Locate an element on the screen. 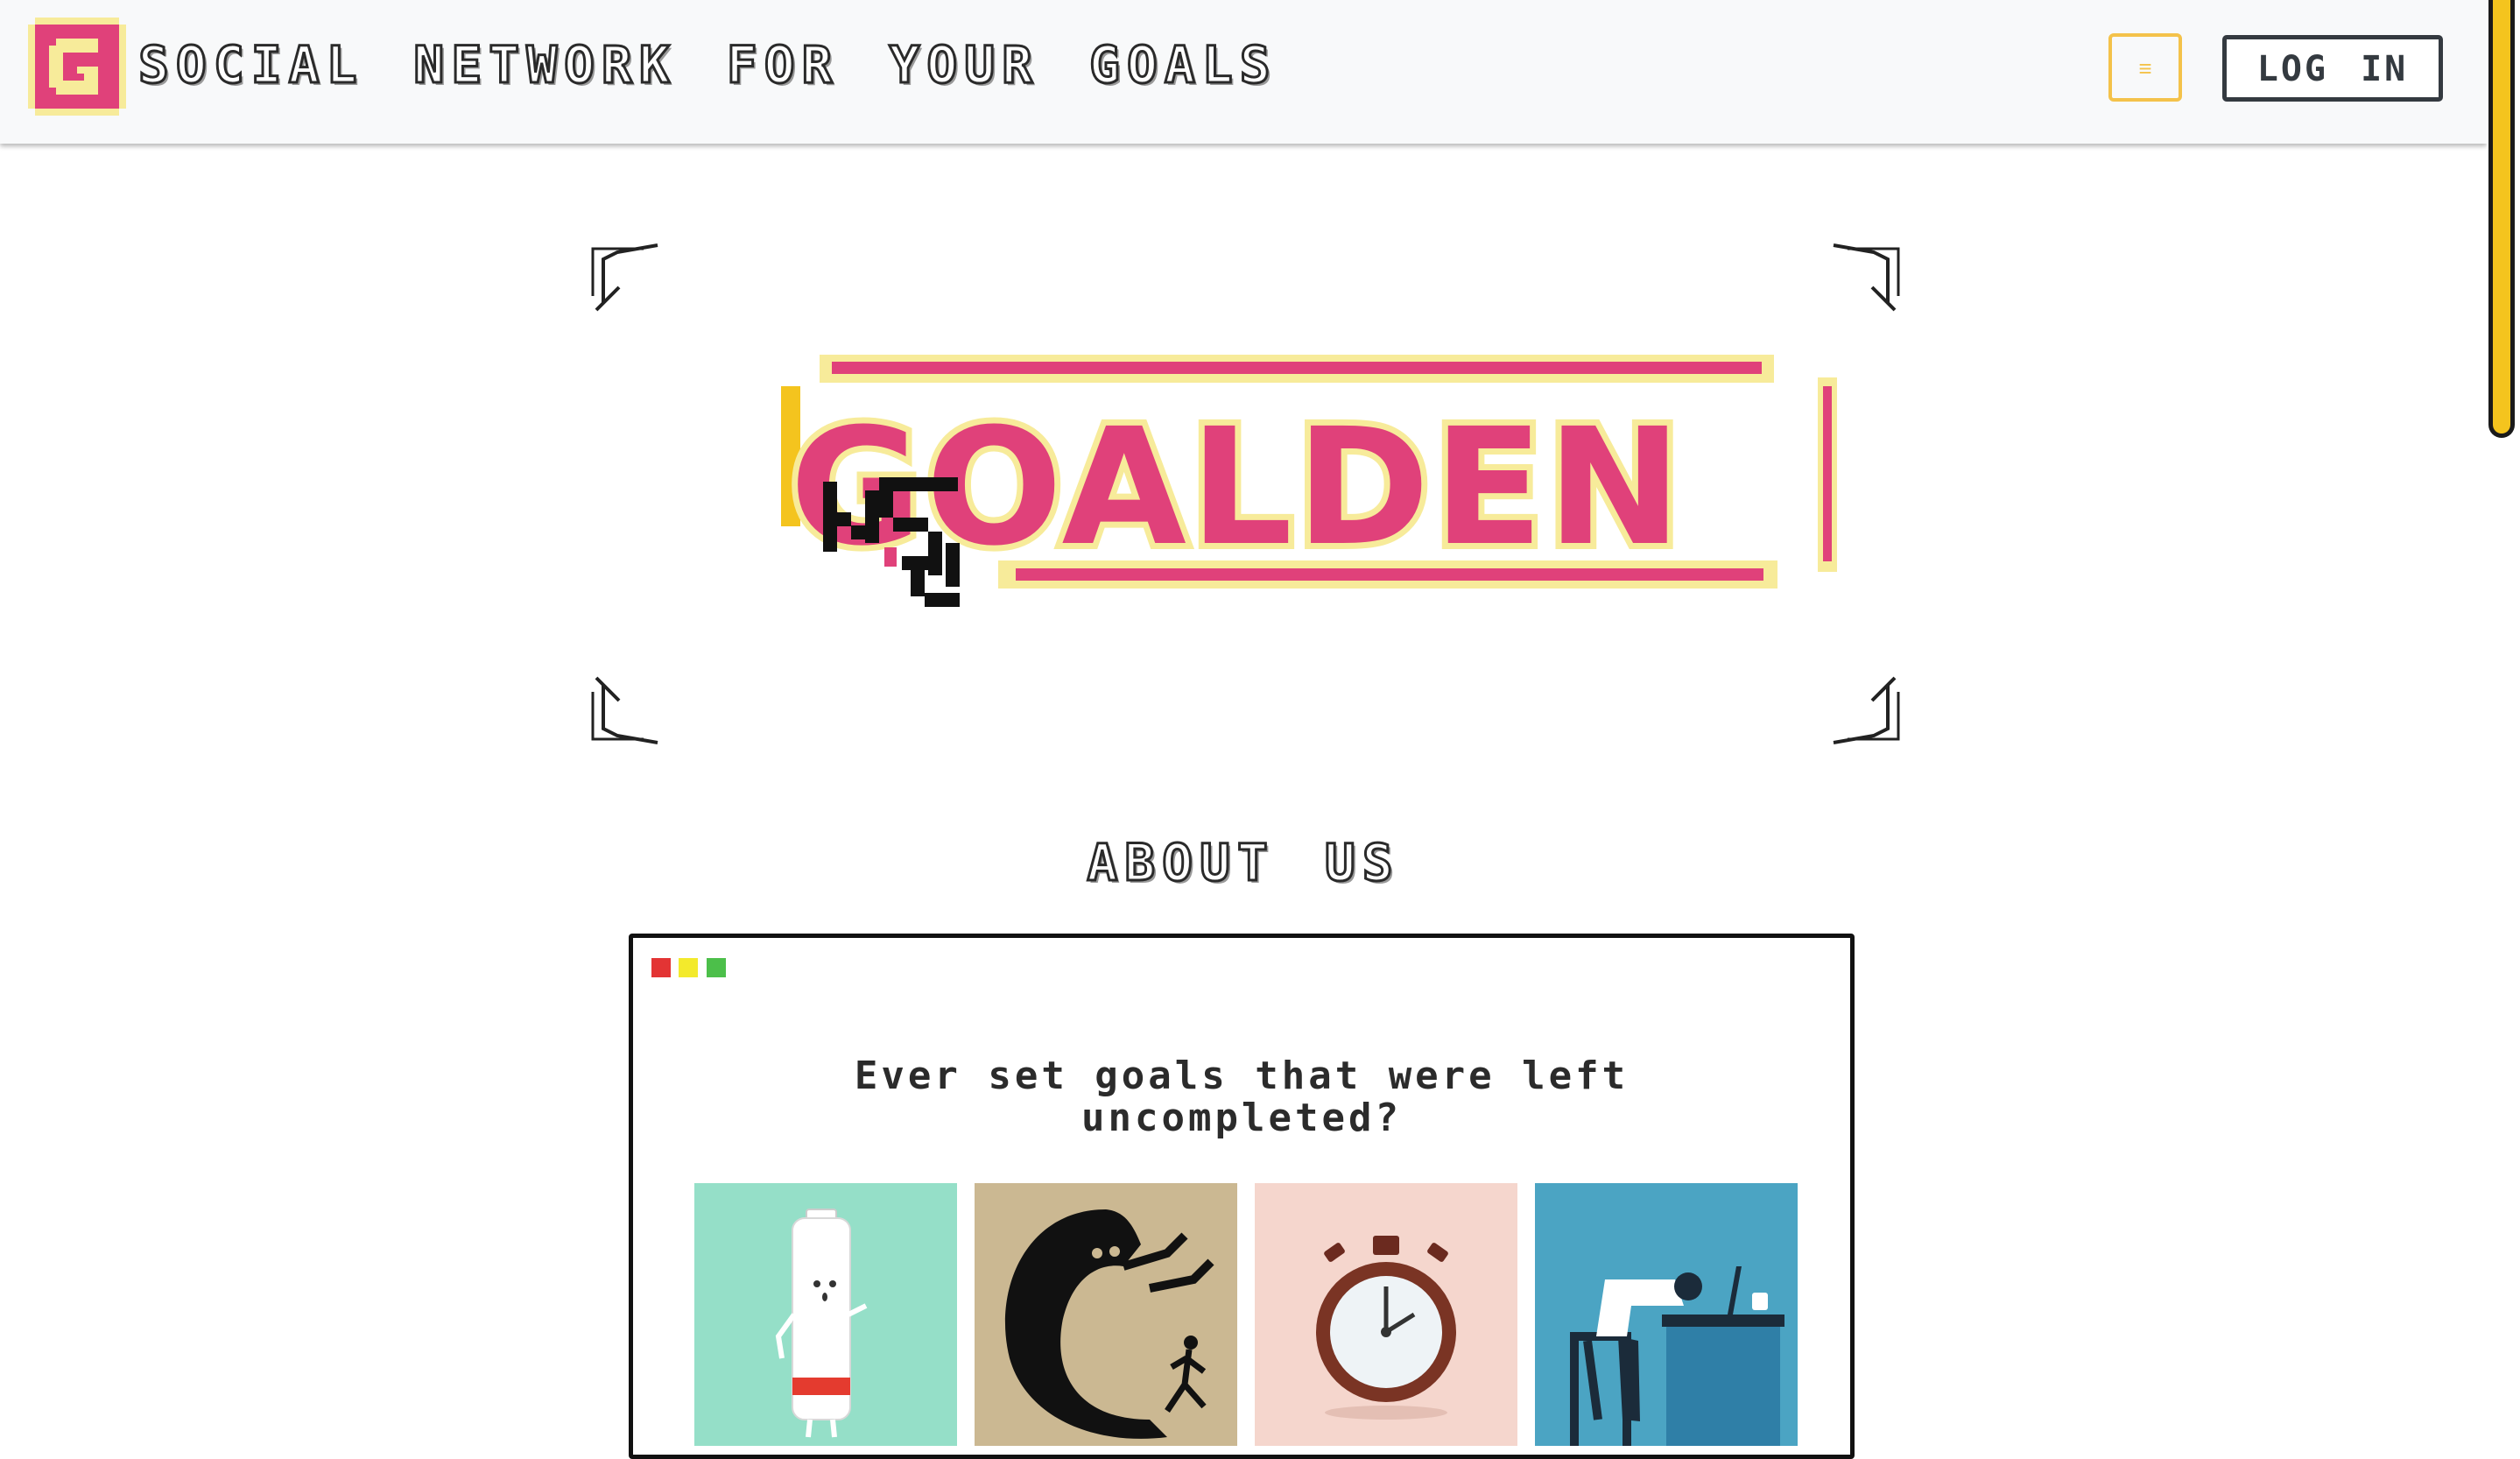 This screenshot has height=1459, width=2520. top-navbar: Social network for your goals ≡ LOG IN is located at coordinates (1243, 72).